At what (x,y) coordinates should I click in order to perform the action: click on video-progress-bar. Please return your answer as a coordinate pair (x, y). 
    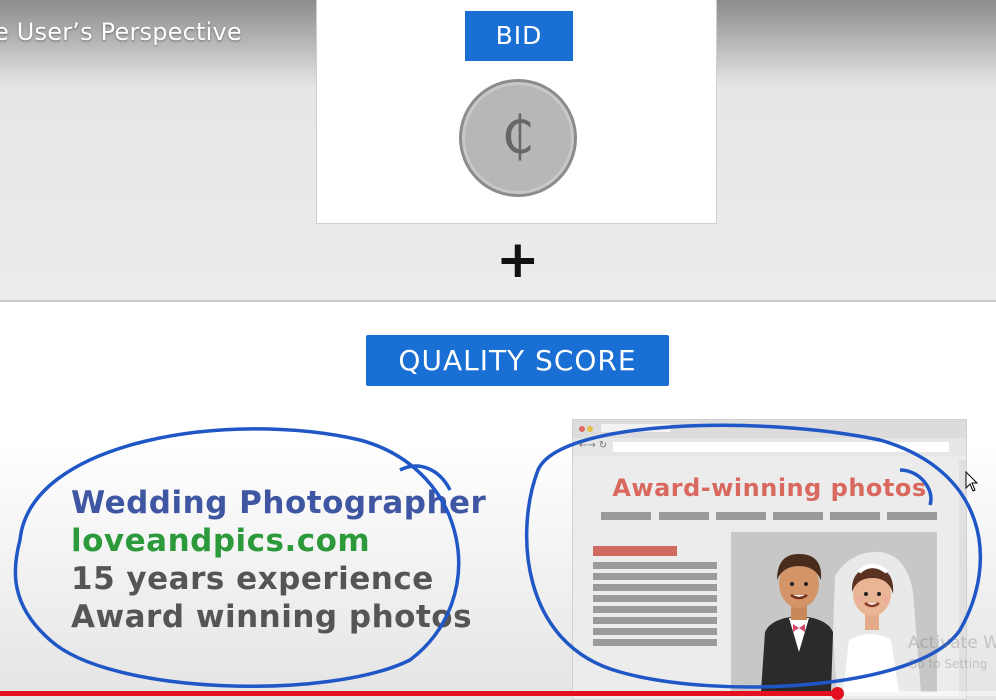
    Looking at the image, I should click on (498, 693).